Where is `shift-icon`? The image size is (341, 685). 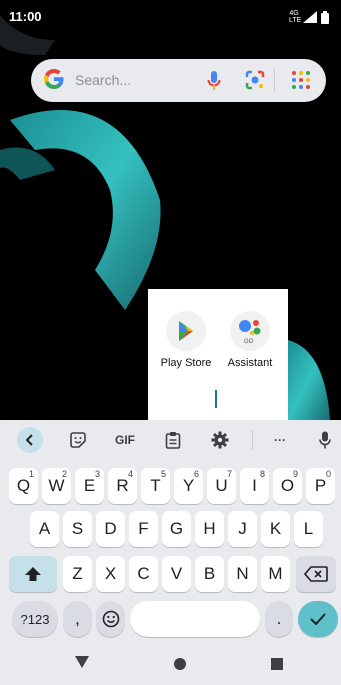
shift-icon is located at coordinates (33, 574).